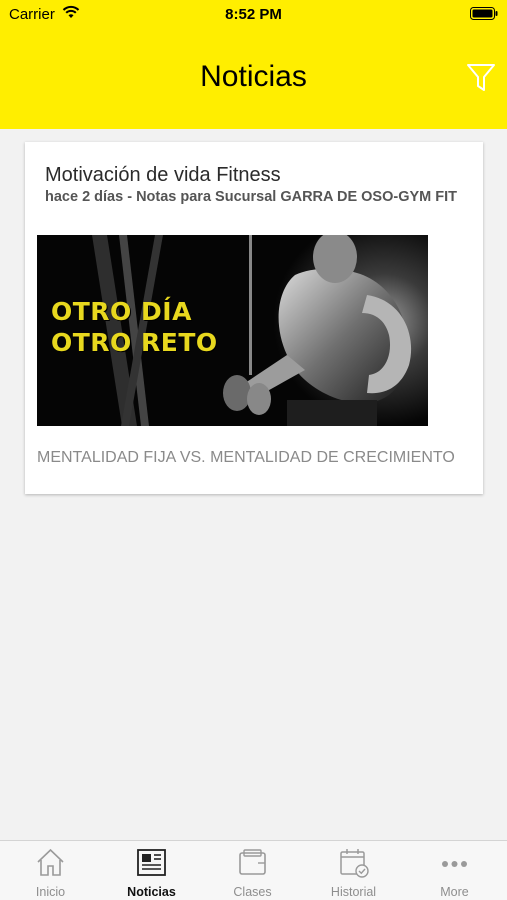 The image size is (507, 900). Describe the element at coordinates (121, 311) in the screenshot. I see `image-caption-line1: OTRO DÍA` at that location.